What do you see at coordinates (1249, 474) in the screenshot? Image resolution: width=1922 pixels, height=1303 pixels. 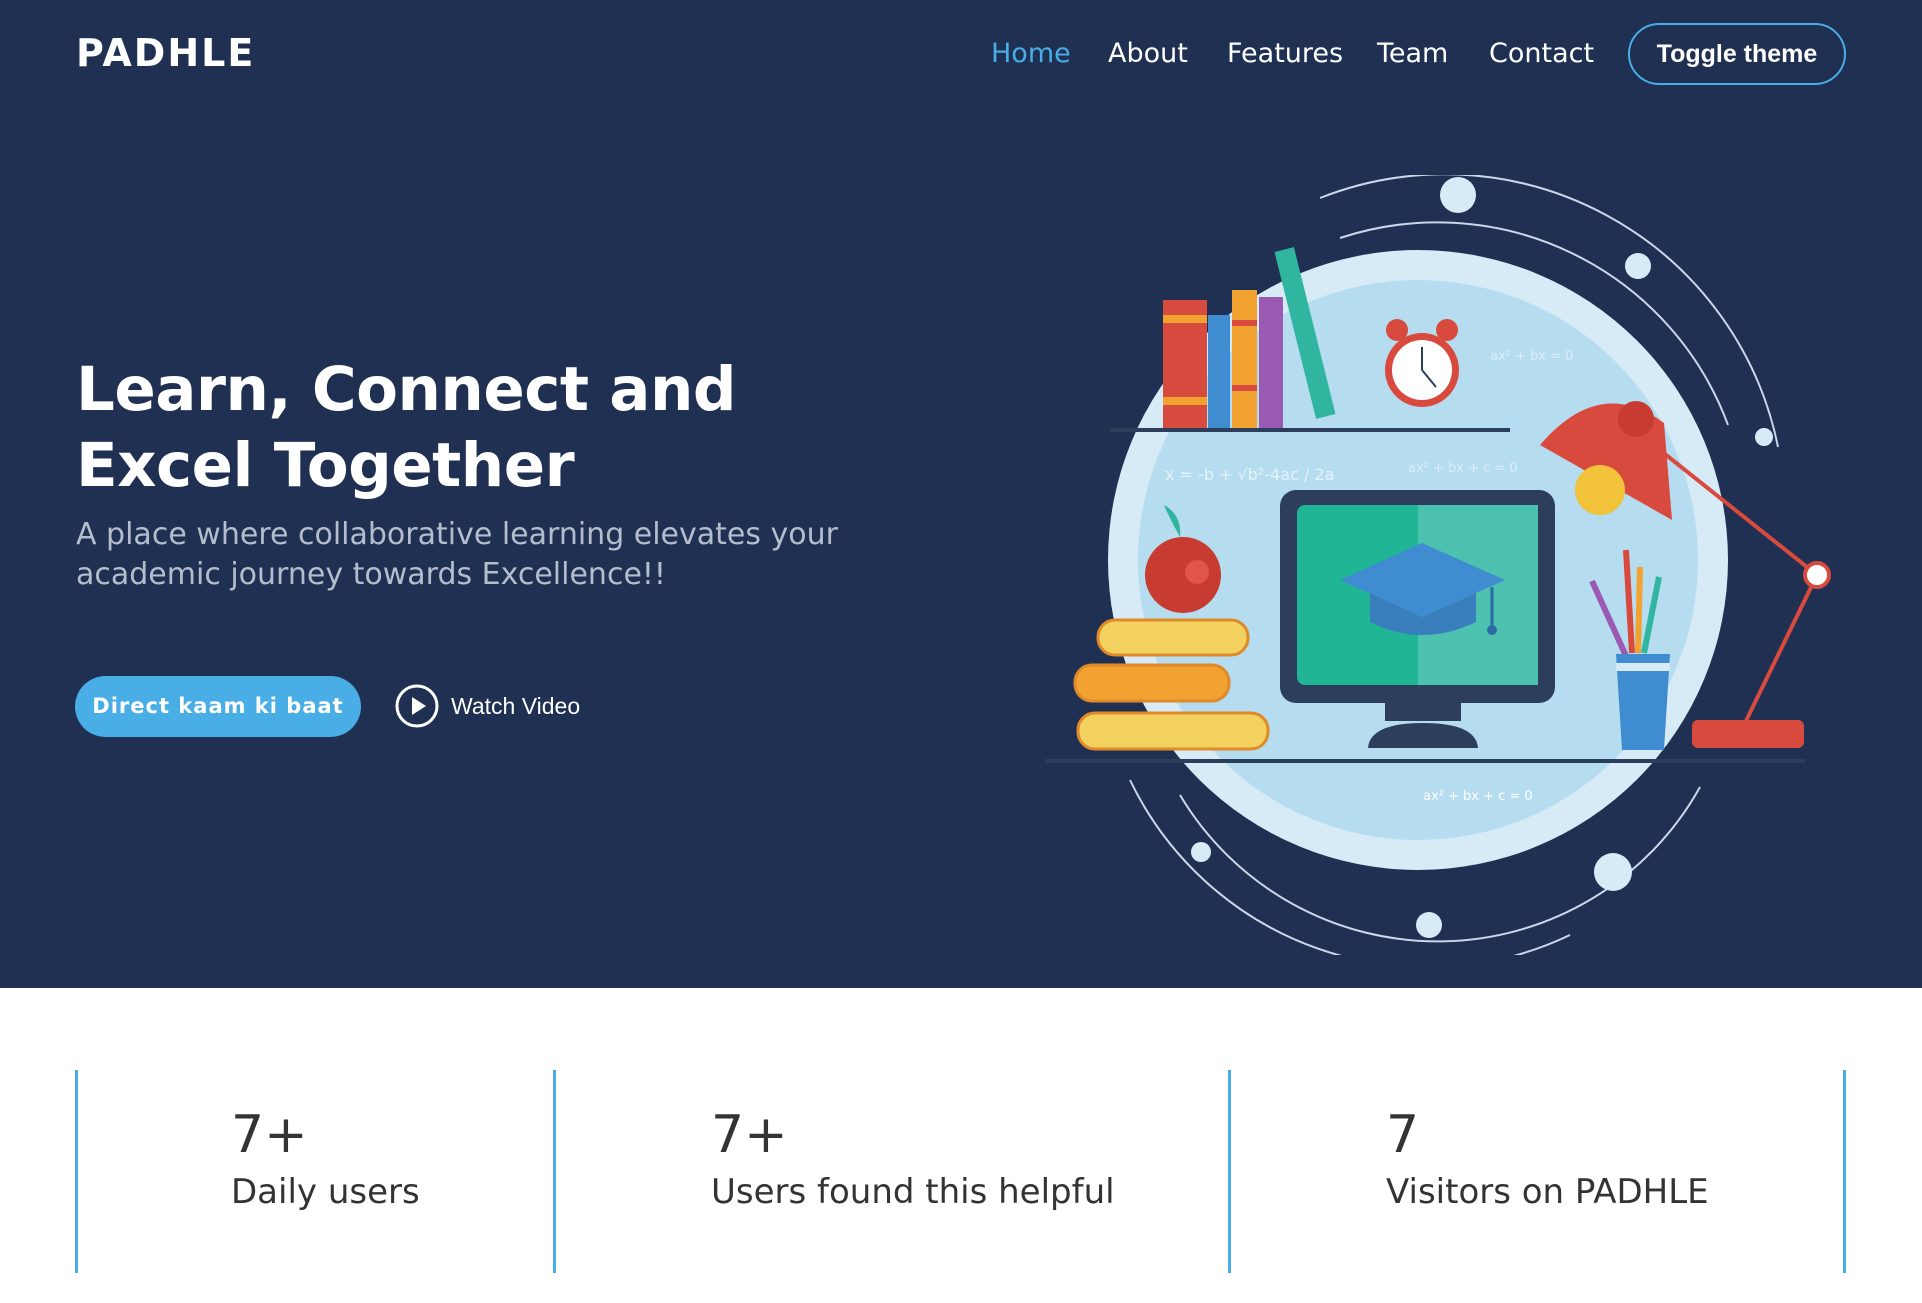 I see `formula-quadratic: x = -b + √b²-4ac / 2a` at bounding box center [1249, 474].